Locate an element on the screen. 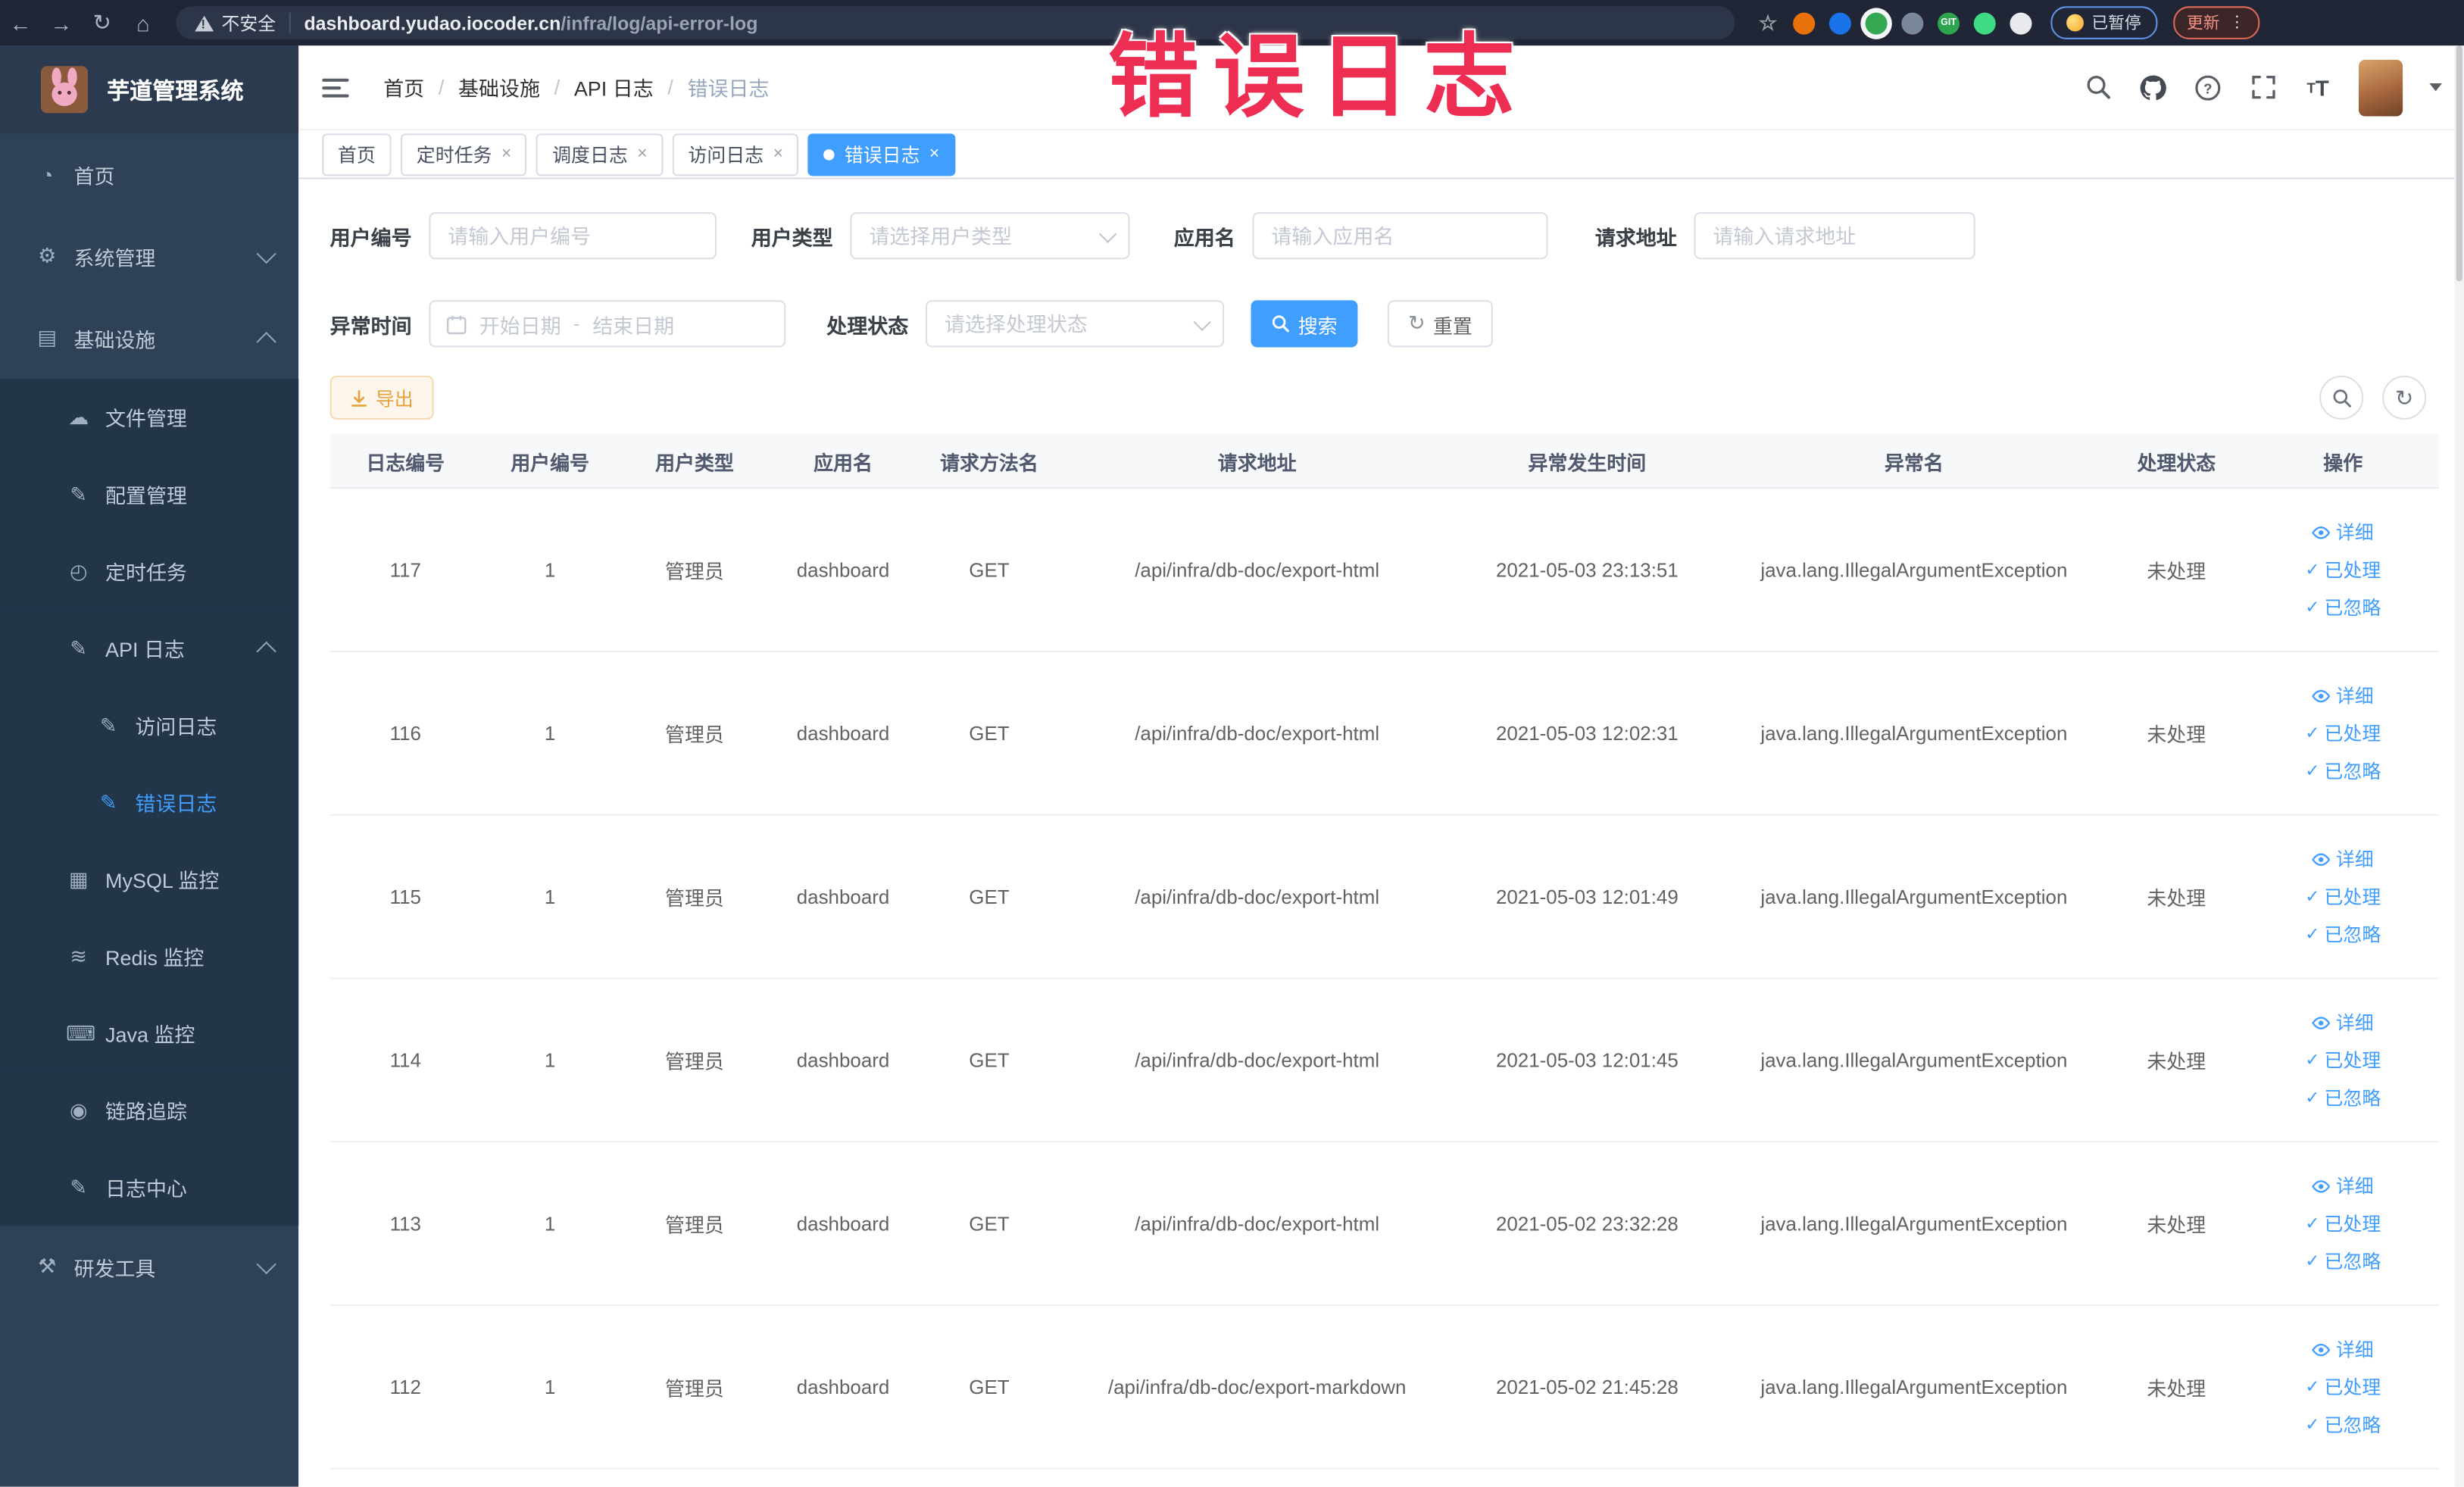  user-type-select is located at coordinates (990, 236).